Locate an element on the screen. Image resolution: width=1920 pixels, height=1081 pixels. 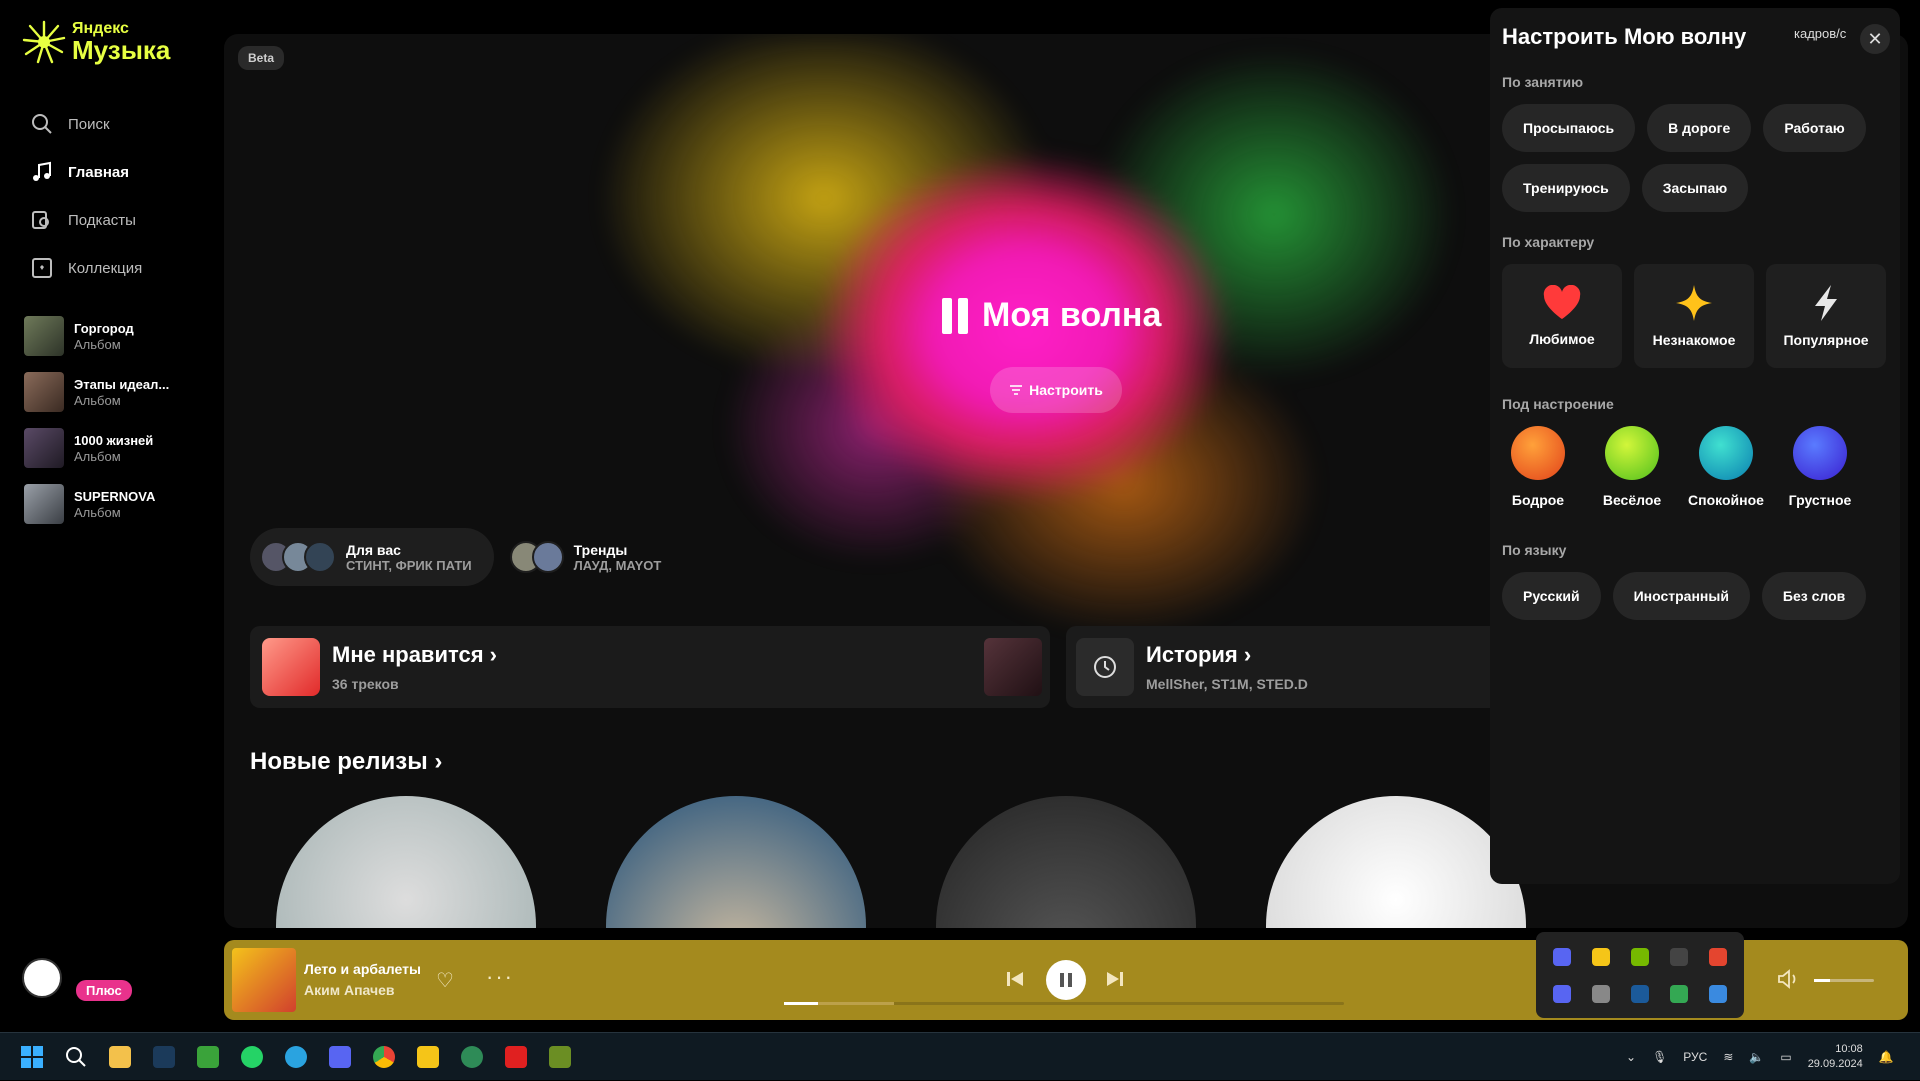
language-row: Русский Иностранный Без слов is located at coordinates (1684, 596).